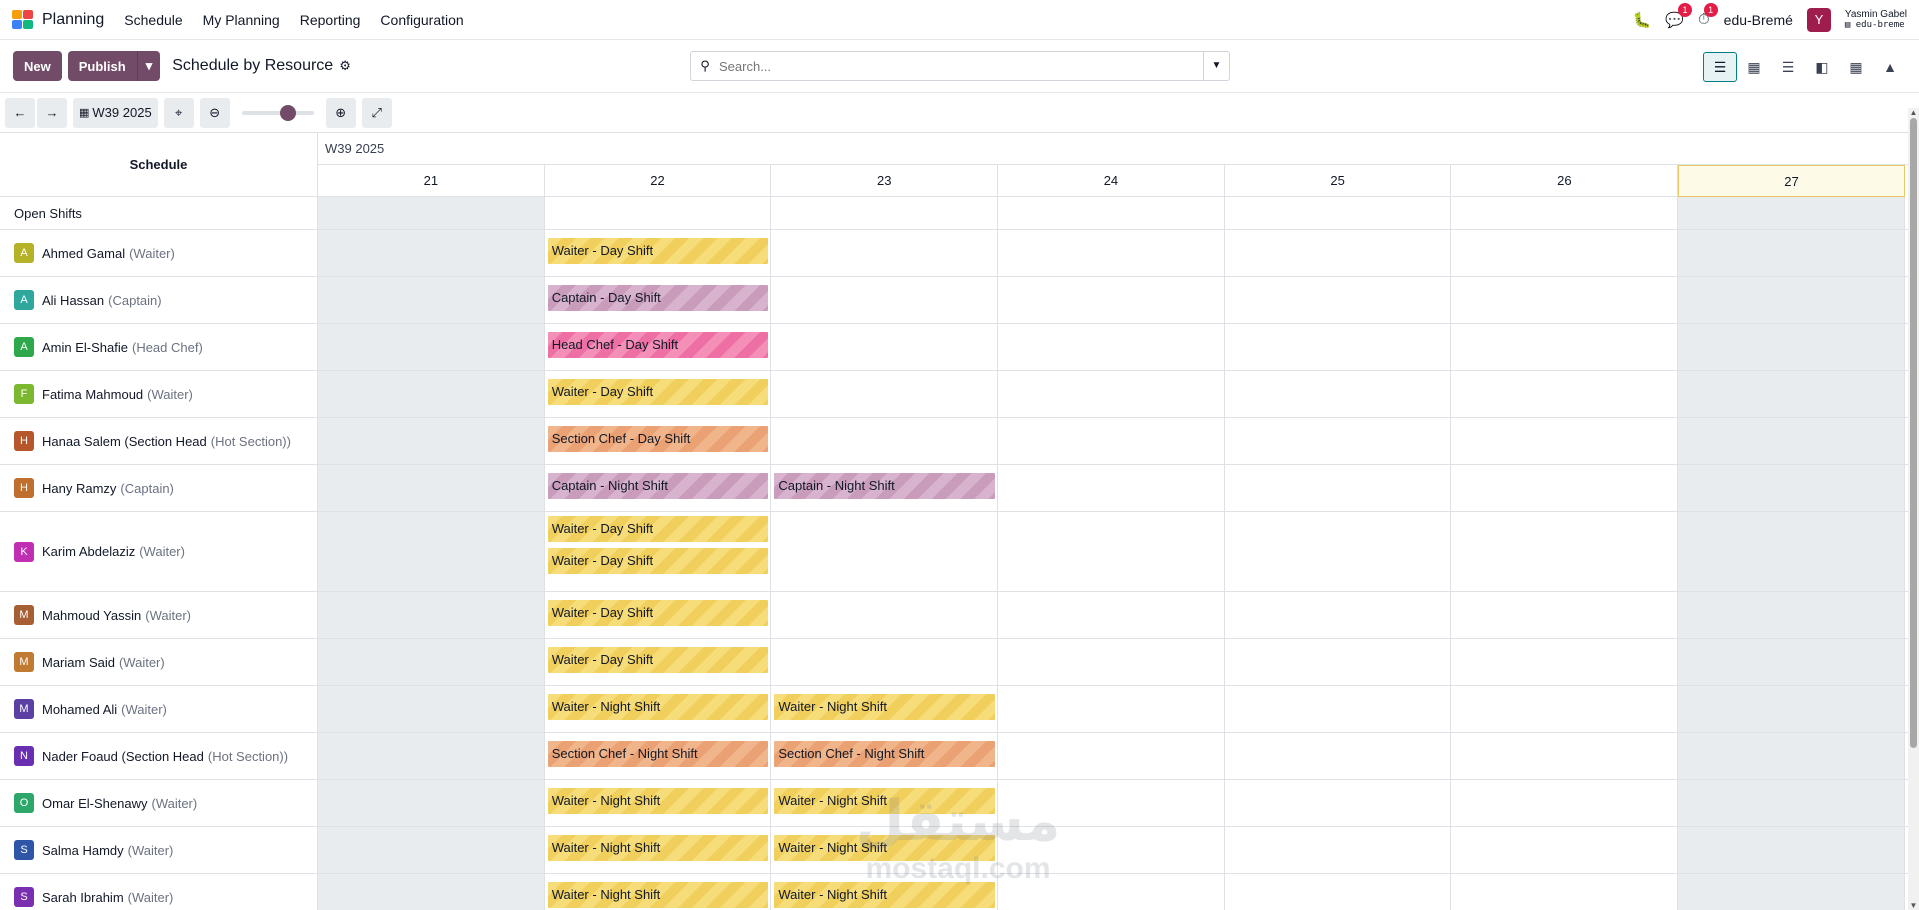 This screenshot has height=910, width=1919. Describe the element at coordinates (658, 344) in the screenshot. I see `shift-pill: Head Chef - Day Shift` at that location.